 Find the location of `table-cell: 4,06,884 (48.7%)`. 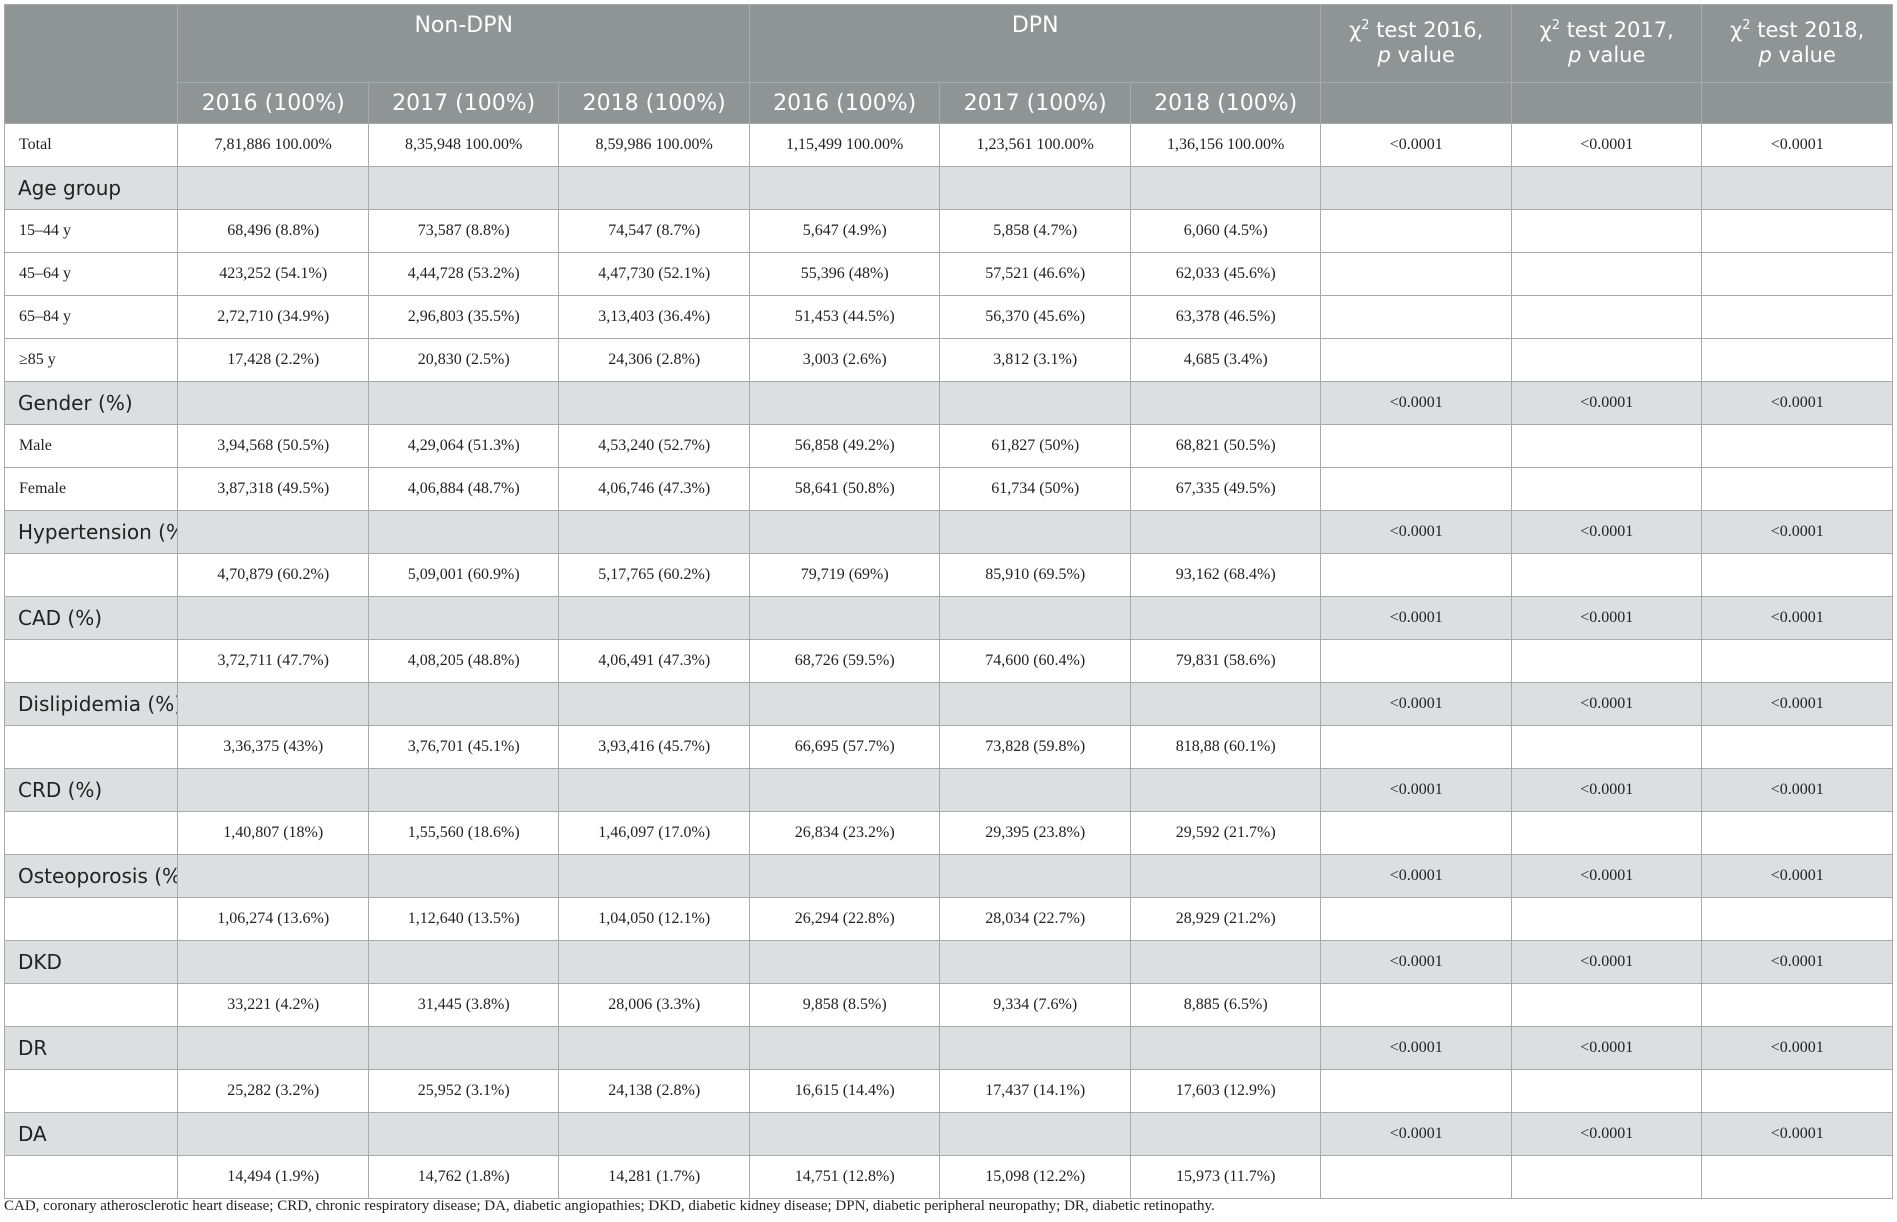

table-cell: 4,06,884 (48.7%) is located at coordinates (463, 489).